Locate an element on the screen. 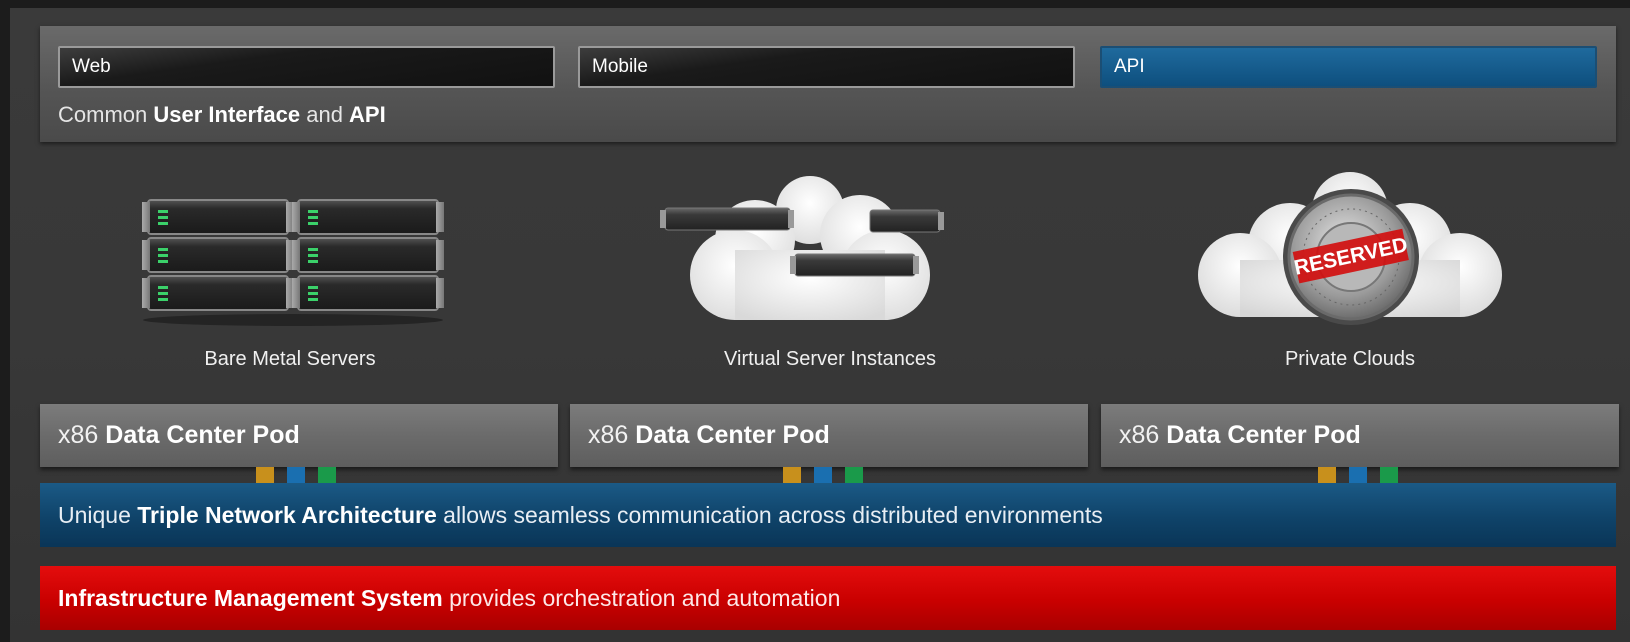 The width and height of the screenshot is (1630, 642). data-center-pod-3: x86 Data Center Pod is located at coordinates (1360, 435).